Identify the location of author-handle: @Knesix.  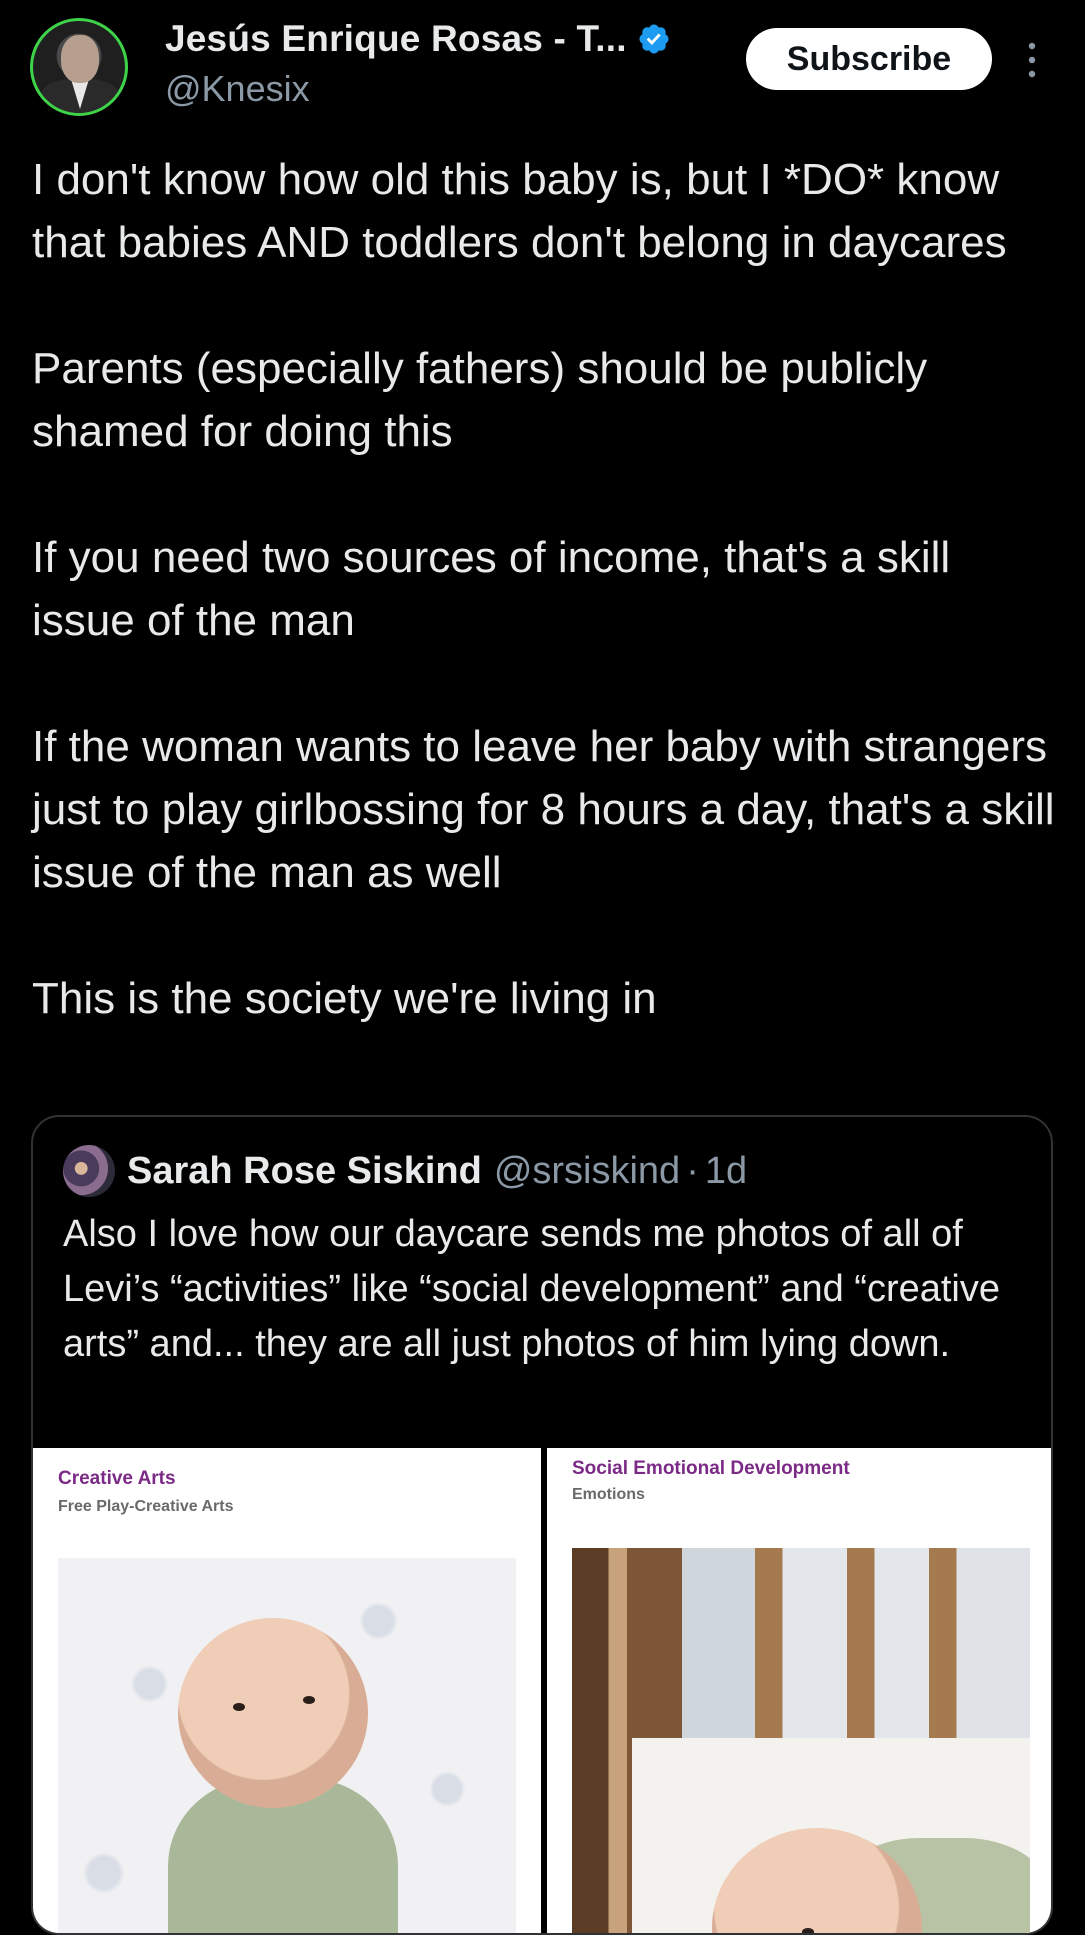
(237, 89).